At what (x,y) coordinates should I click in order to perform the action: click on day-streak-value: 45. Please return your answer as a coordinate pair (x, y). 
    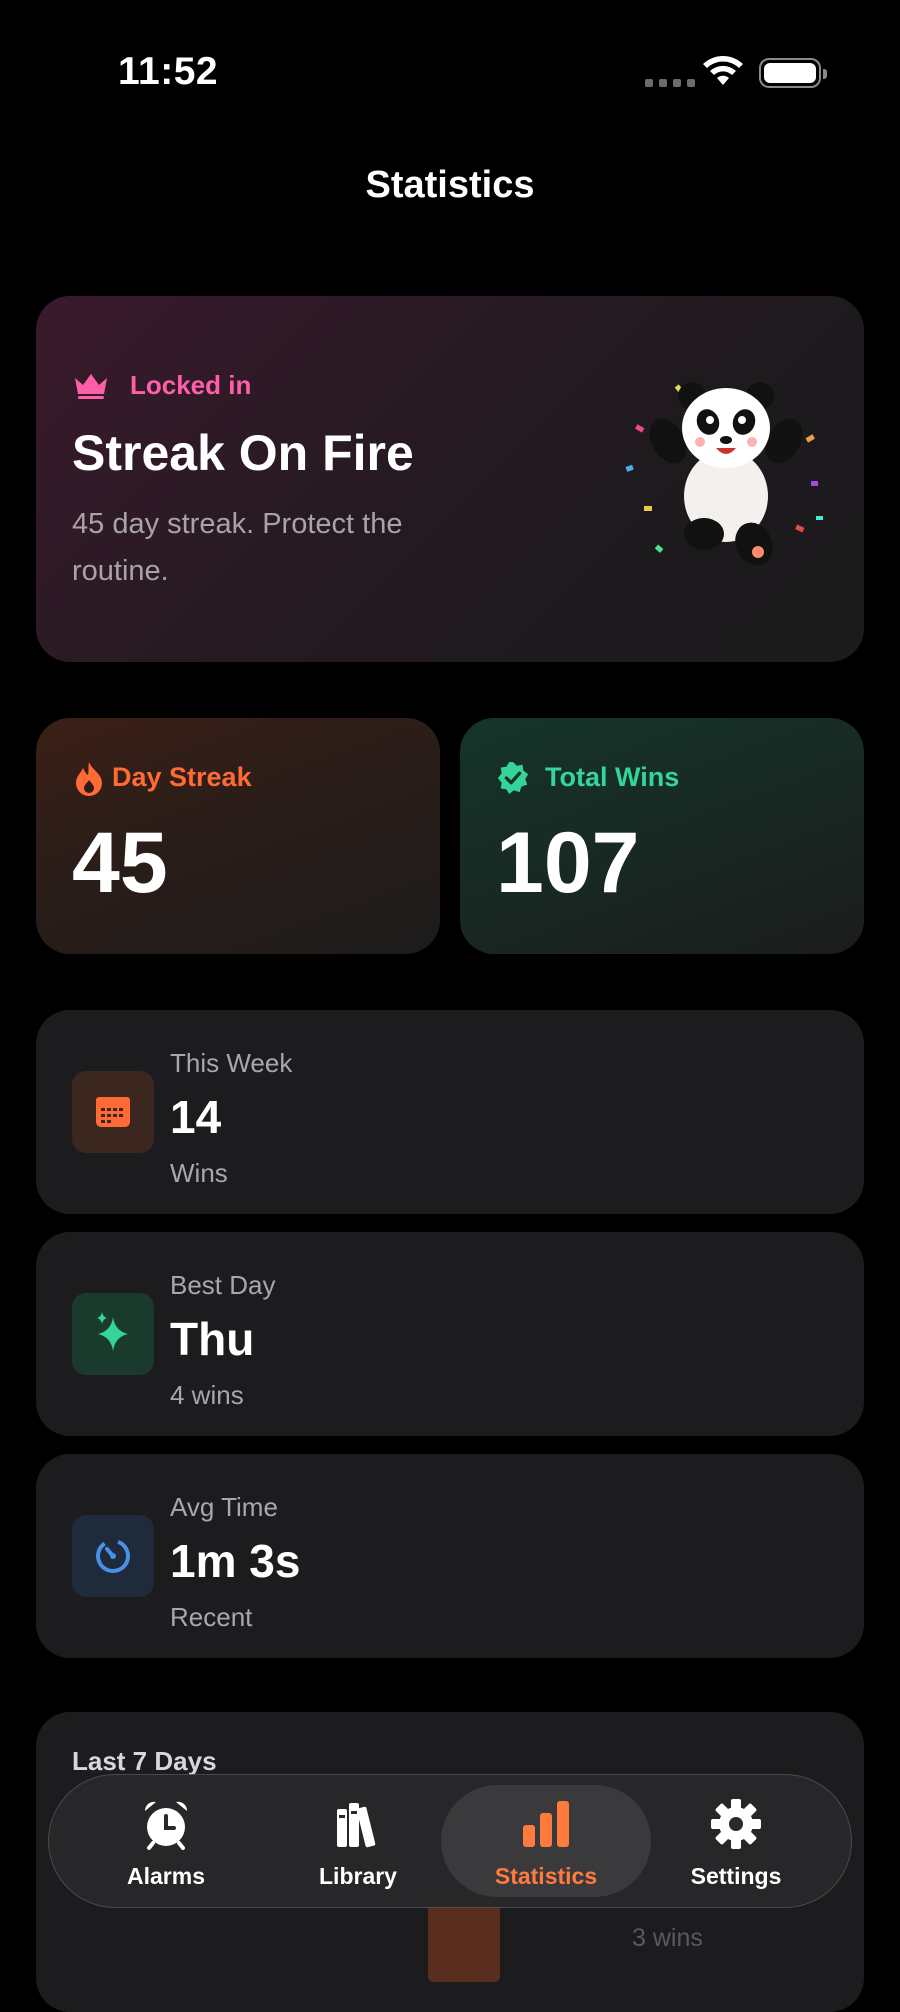
    Looking at the image, I should click on (120, 863).